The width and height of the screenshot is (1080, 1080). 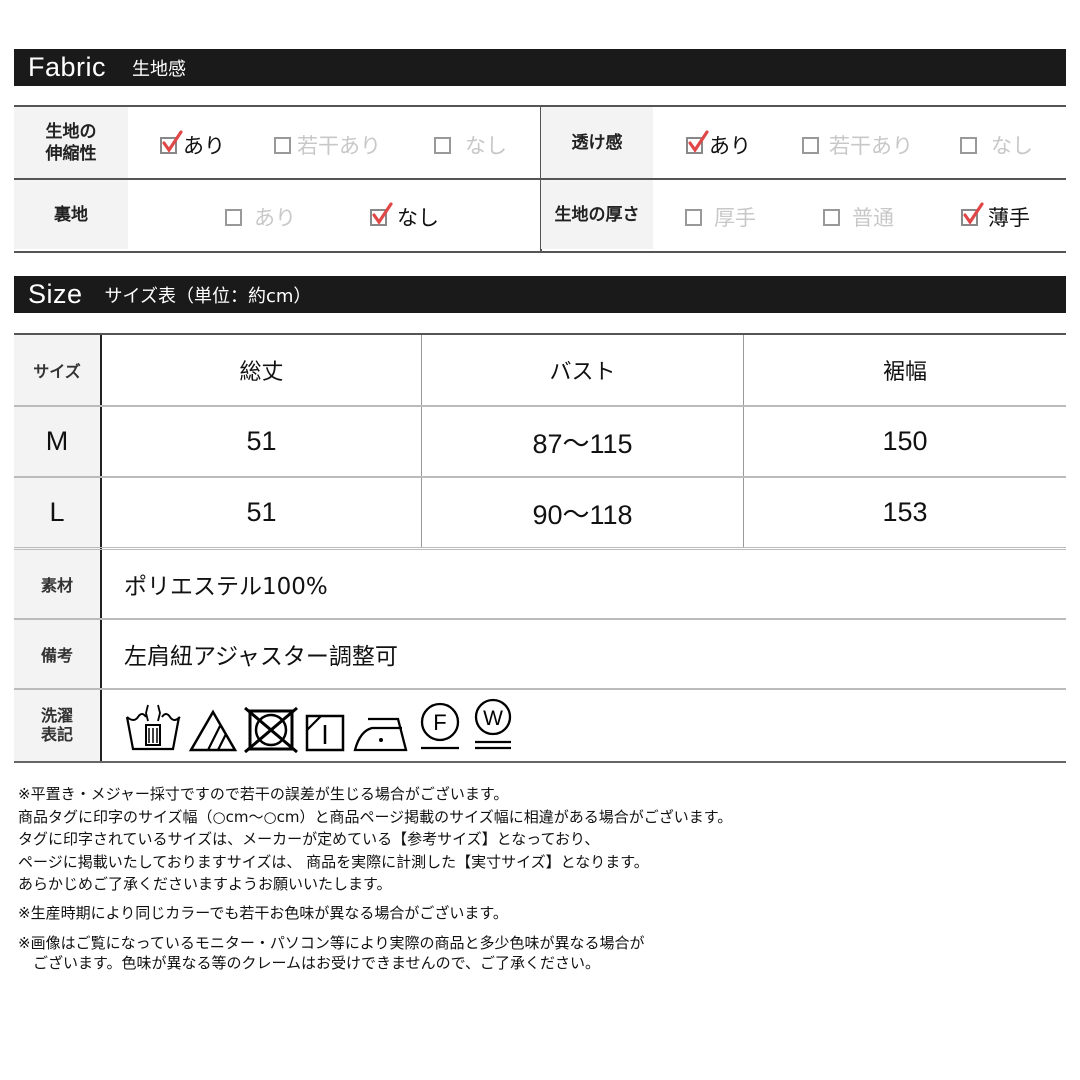 I want to click on thickness-option-thick: 厚手, so click(x=720, y=217).